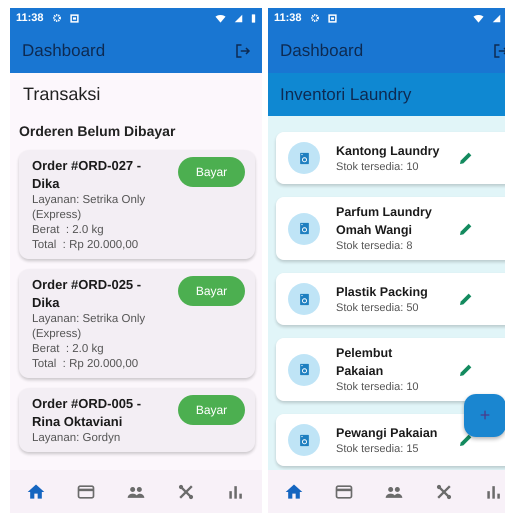 This screenshot has width=505, height=513. What do you see at coordinates (62, 94) in the screenshot?
I see `page-title: Transaksi` at bounding box center [62, 94].